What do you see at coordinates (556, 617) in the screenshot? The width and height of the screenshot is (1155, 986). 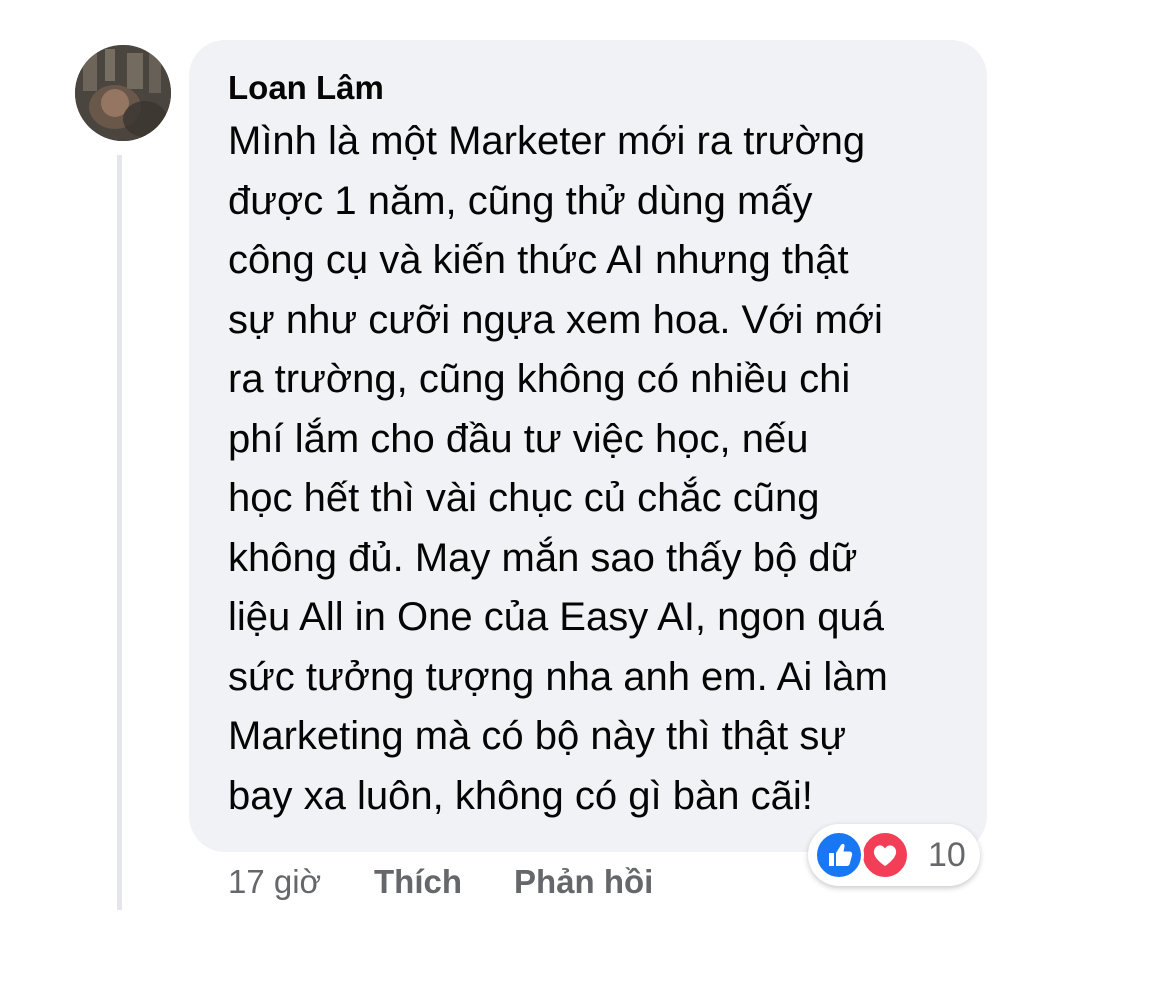 I see `comment-line: liệu All in One của Easy AI, ngon quá` at bounding box center [556, 617].